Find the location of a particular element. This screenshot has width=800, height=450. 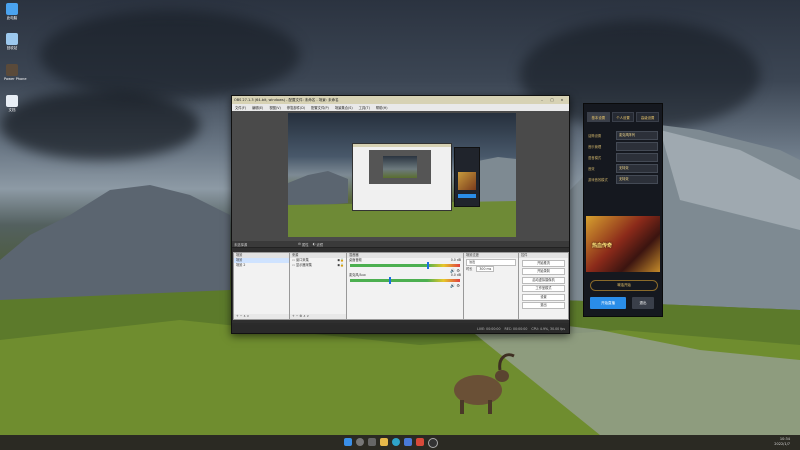

store-icon is located at coordinates (408, 442).